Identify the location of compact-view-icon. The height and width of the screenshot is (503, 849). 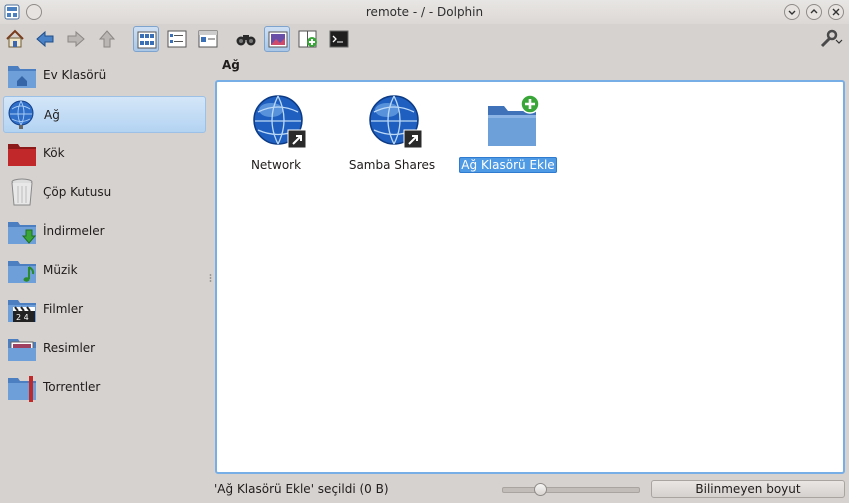
(177, 39).